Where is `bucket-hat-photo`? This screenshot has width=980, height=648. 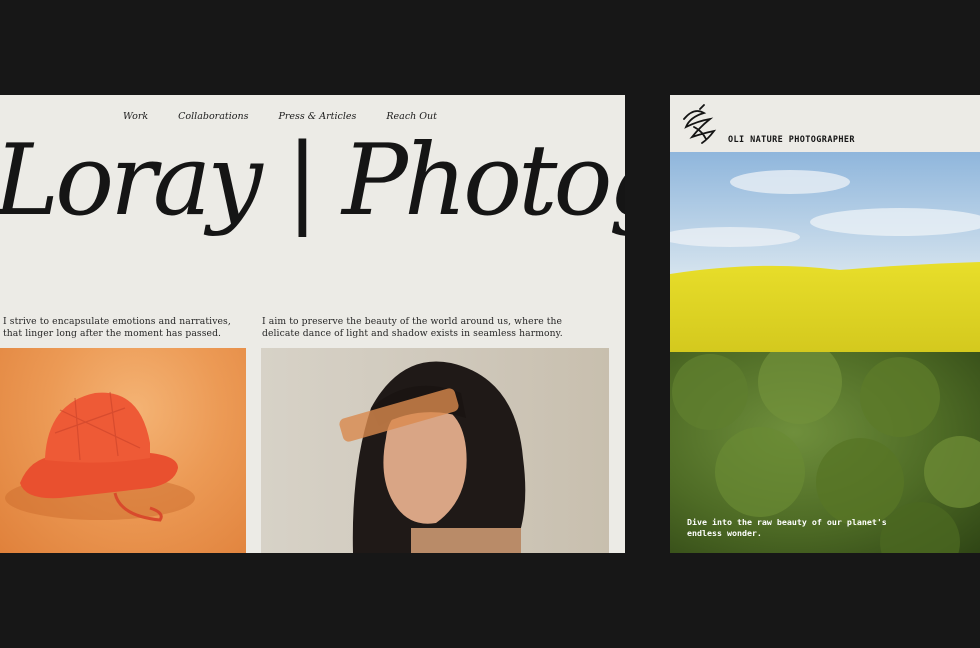 bucket-hat-photo is located at coordinates (123, 450).